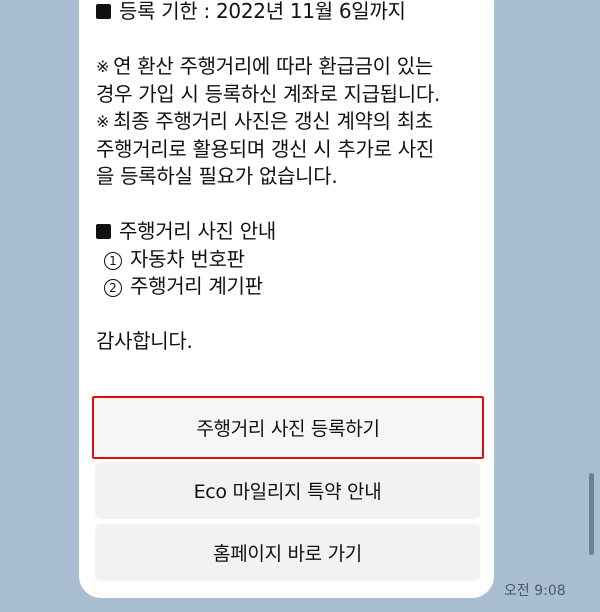 The height and width of the screenshot is (612, 600). What do you see at coordinates (288, 427) in the screenshot?
I see `register-photo-button: 주행거리 사진 등록하기` at bounding box center [288, 427].